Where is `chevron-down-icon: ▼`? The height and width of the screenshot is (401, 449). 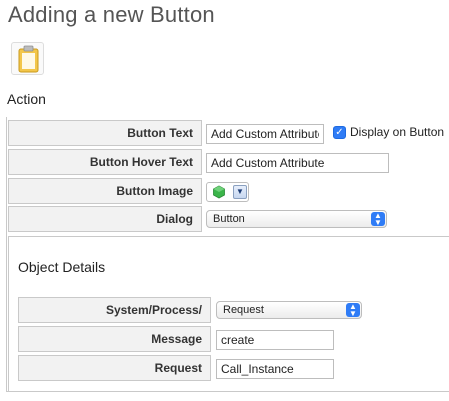
chevron-down-icon: ▼ is located at coordinates (240, 192).